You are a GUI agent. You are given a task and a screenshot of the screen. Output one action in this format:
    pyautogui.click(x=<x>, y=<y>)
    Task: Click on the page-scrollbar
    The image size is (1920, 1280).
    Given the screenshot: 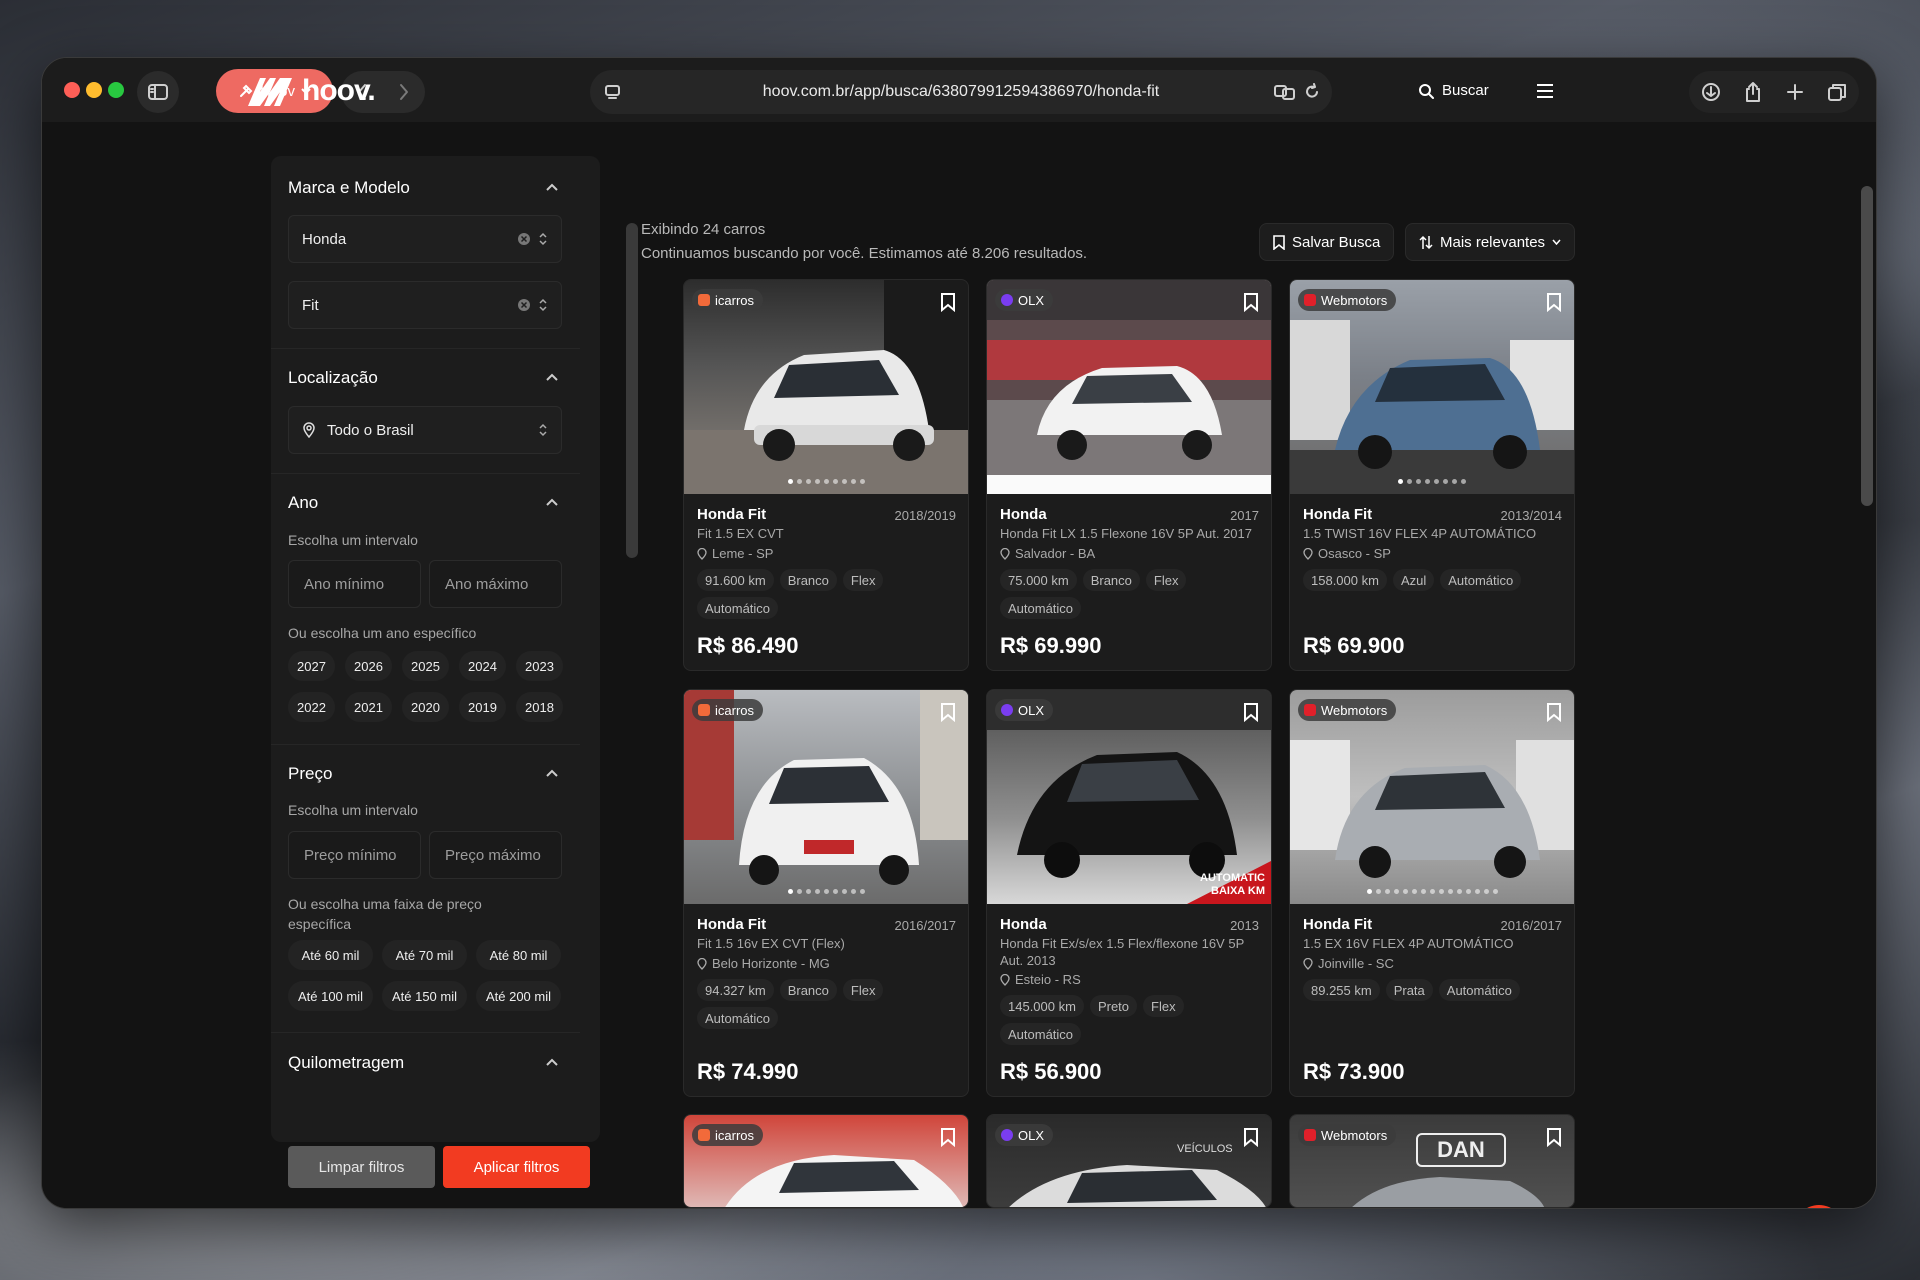 What is the action you would take?
    pyautogui.click(x=1867, y=346)
    